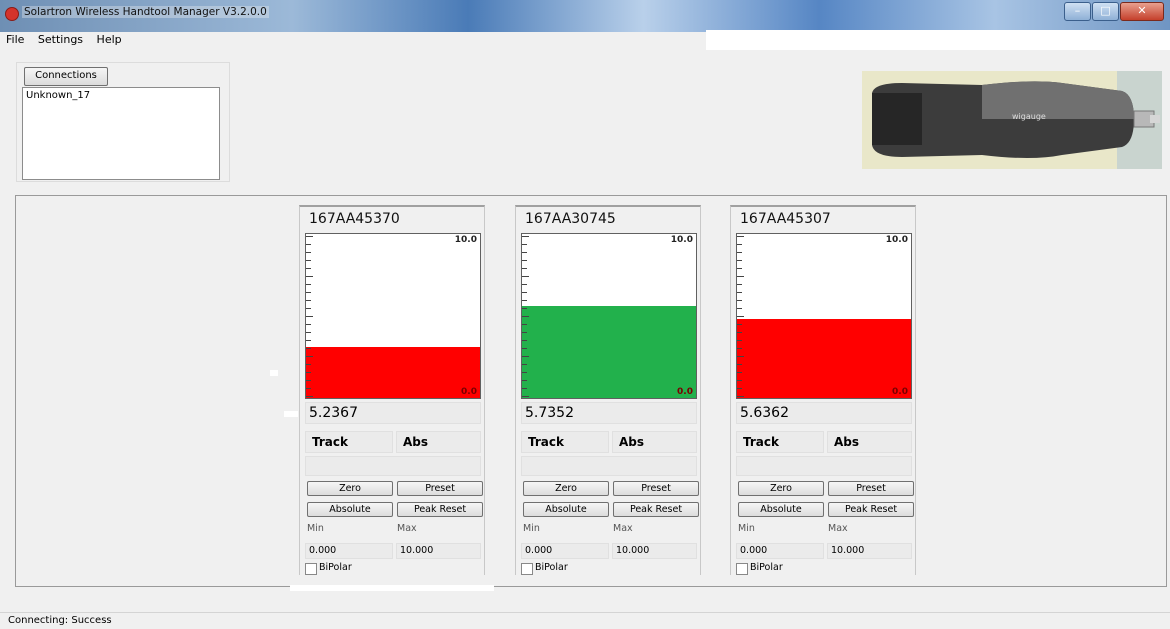 The image size is (1170, 629). I want to click on menu-help: Help, so click(109, 40).